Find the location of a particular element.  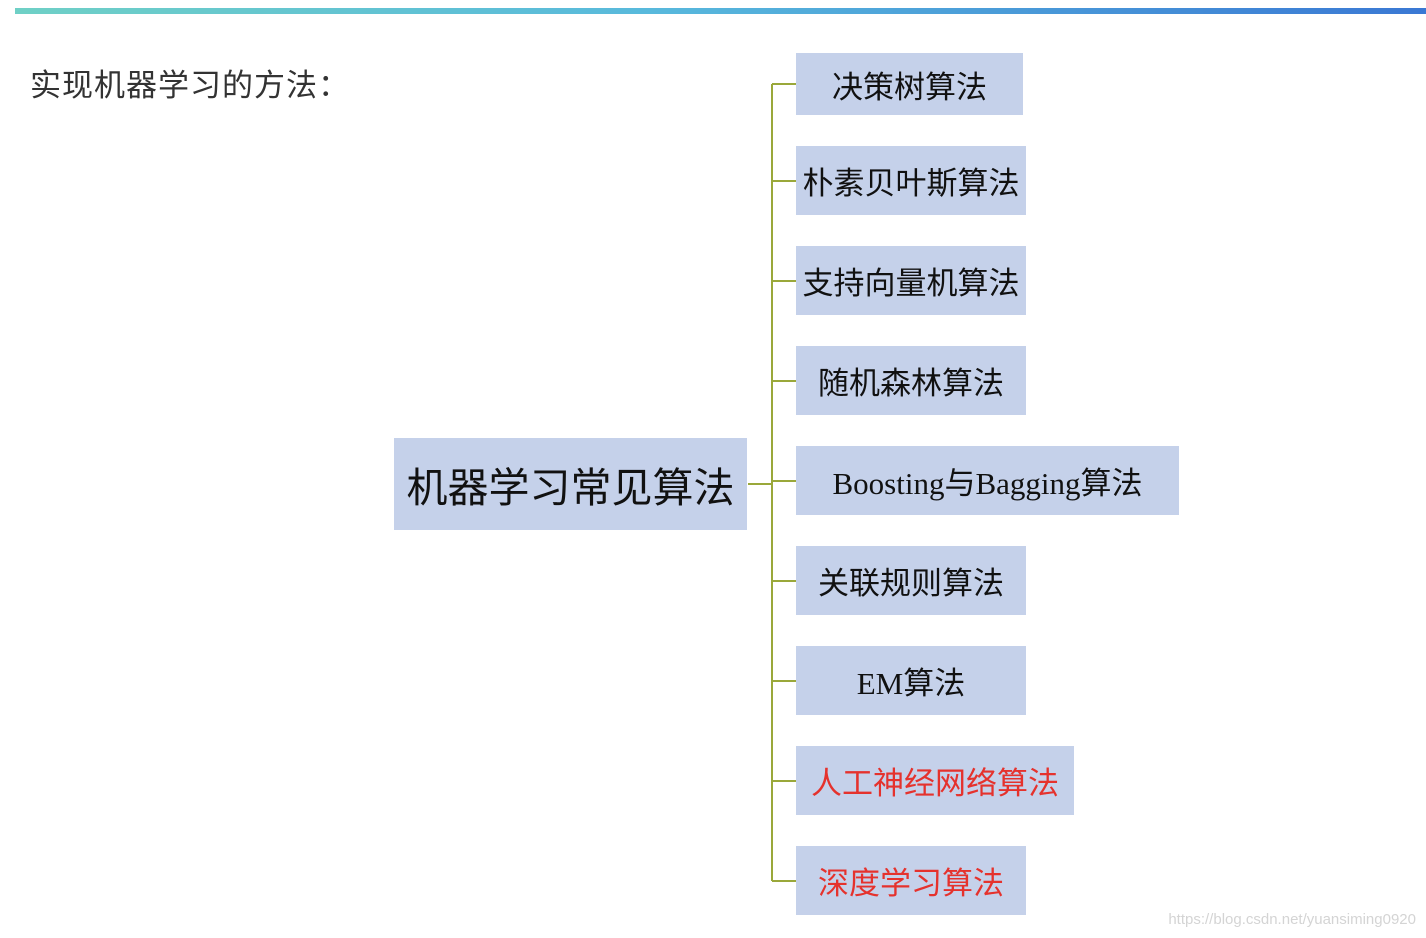

node-naive-bayes: 朴素贝叶斯算法 is located at coordinates (911, 180).